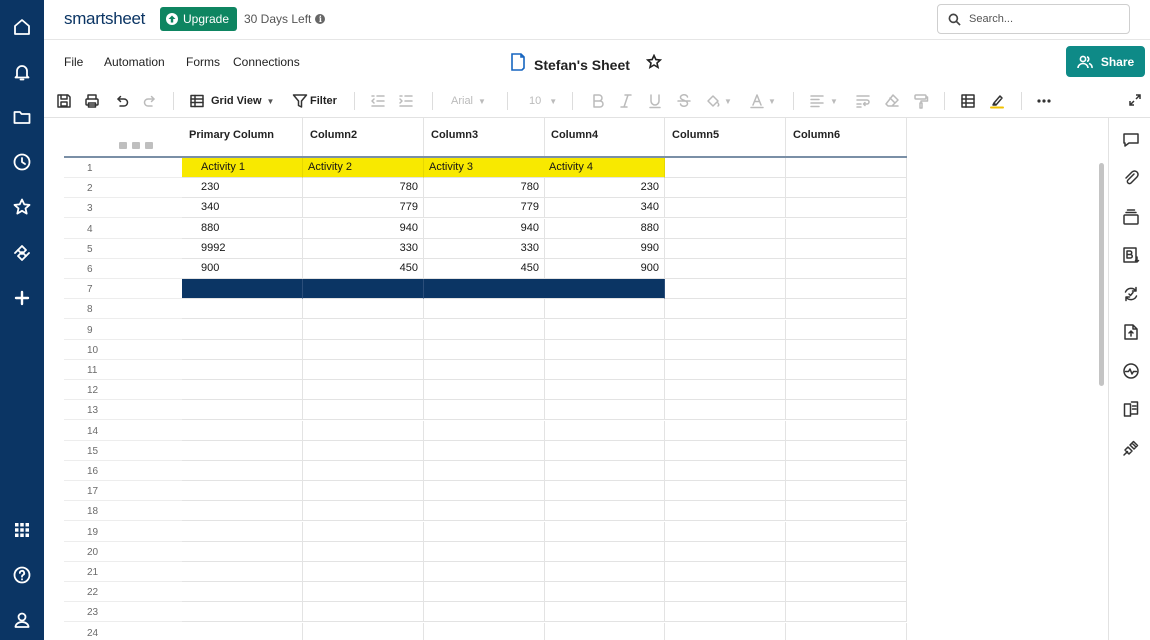  I want to click on expand-icon, so click(1136, 101).